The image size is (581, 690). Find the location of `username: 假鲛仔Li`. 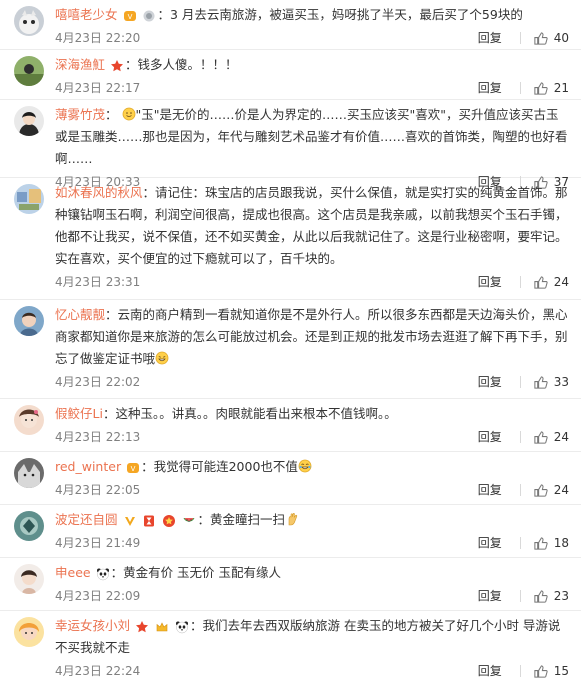

username: 假鲛仔Li is located at coordinates (79, 413).